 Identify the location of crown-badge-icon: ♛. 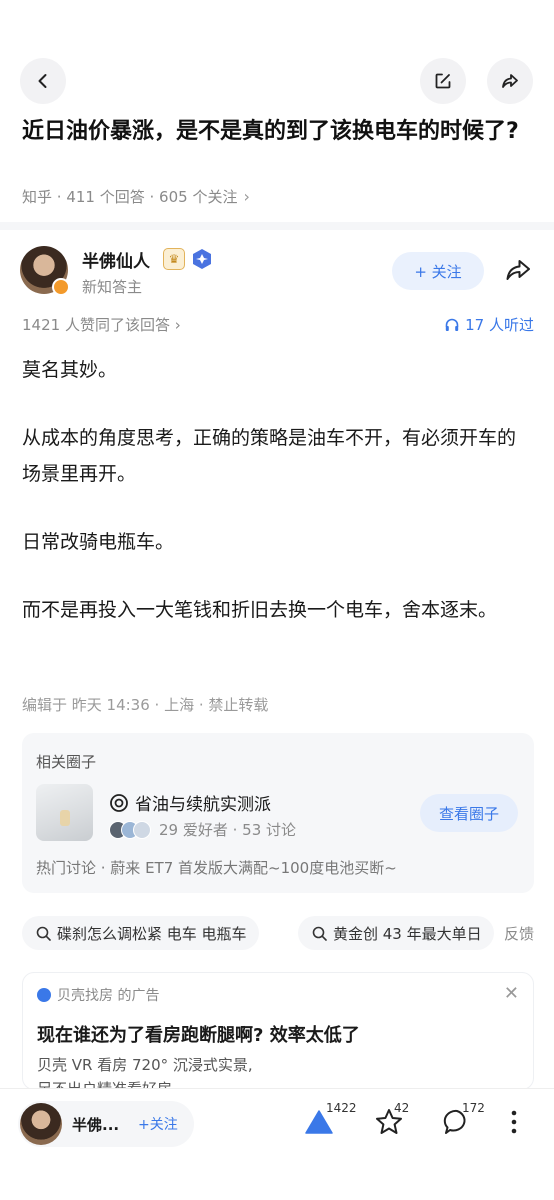
(174, 259).